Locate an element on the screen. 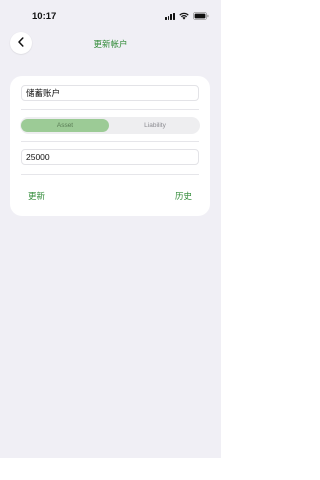 This screenshot has width=320, height=480. amount-field: 25000 is located at coordinates (110, 157).